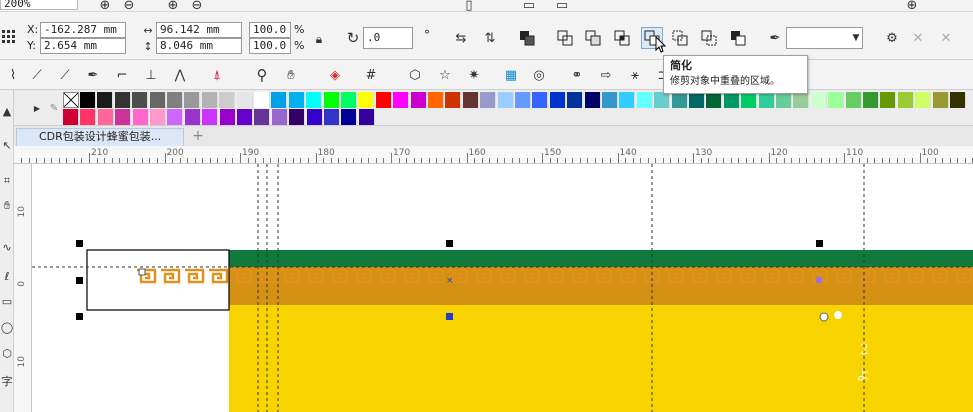 The image size is (973, 412). I want to click on back-minus-front-icon, so click(709, 38).